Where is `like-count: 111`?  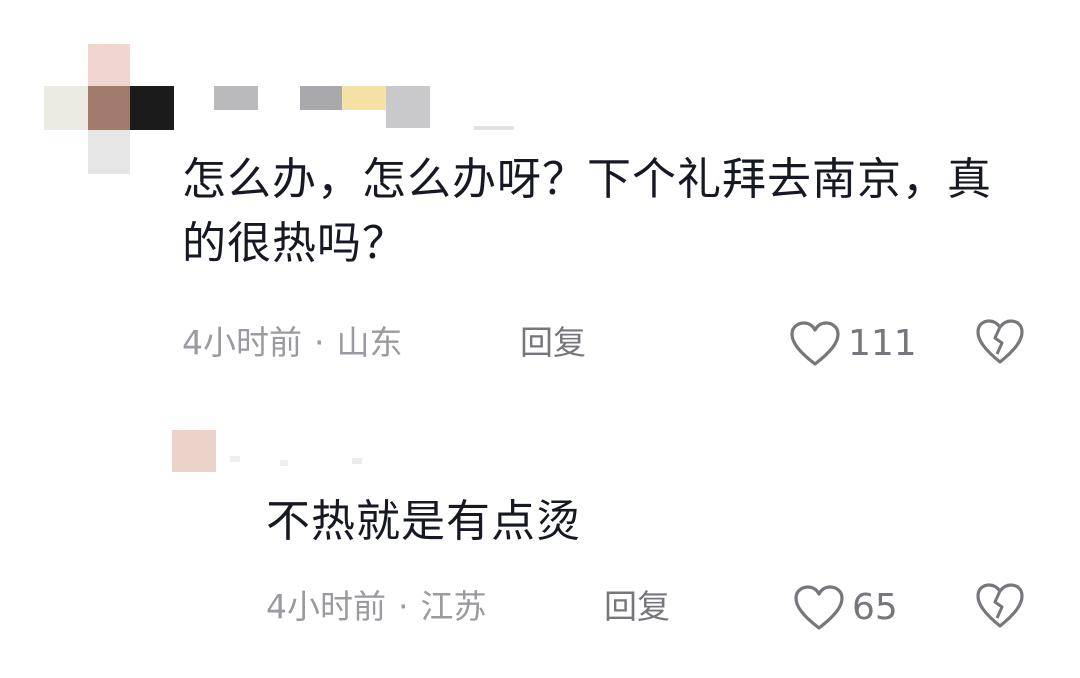 like-count: 111 is located at coordinates (882, 343).